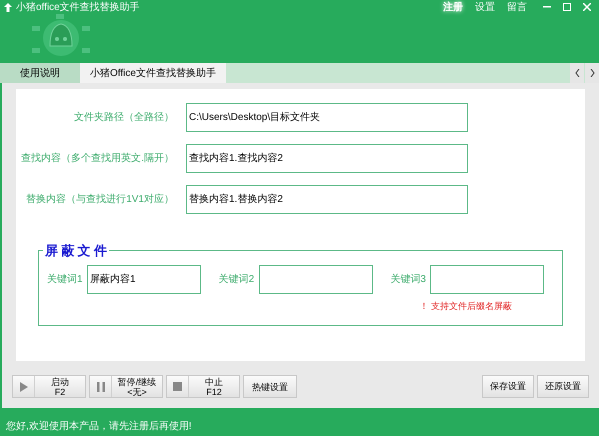 The width and height of the screenshot is (599, 436). What do you see at coordinates (587, 7) in the screenshot?
I see `close-icon` at bounding box center [587, 7].